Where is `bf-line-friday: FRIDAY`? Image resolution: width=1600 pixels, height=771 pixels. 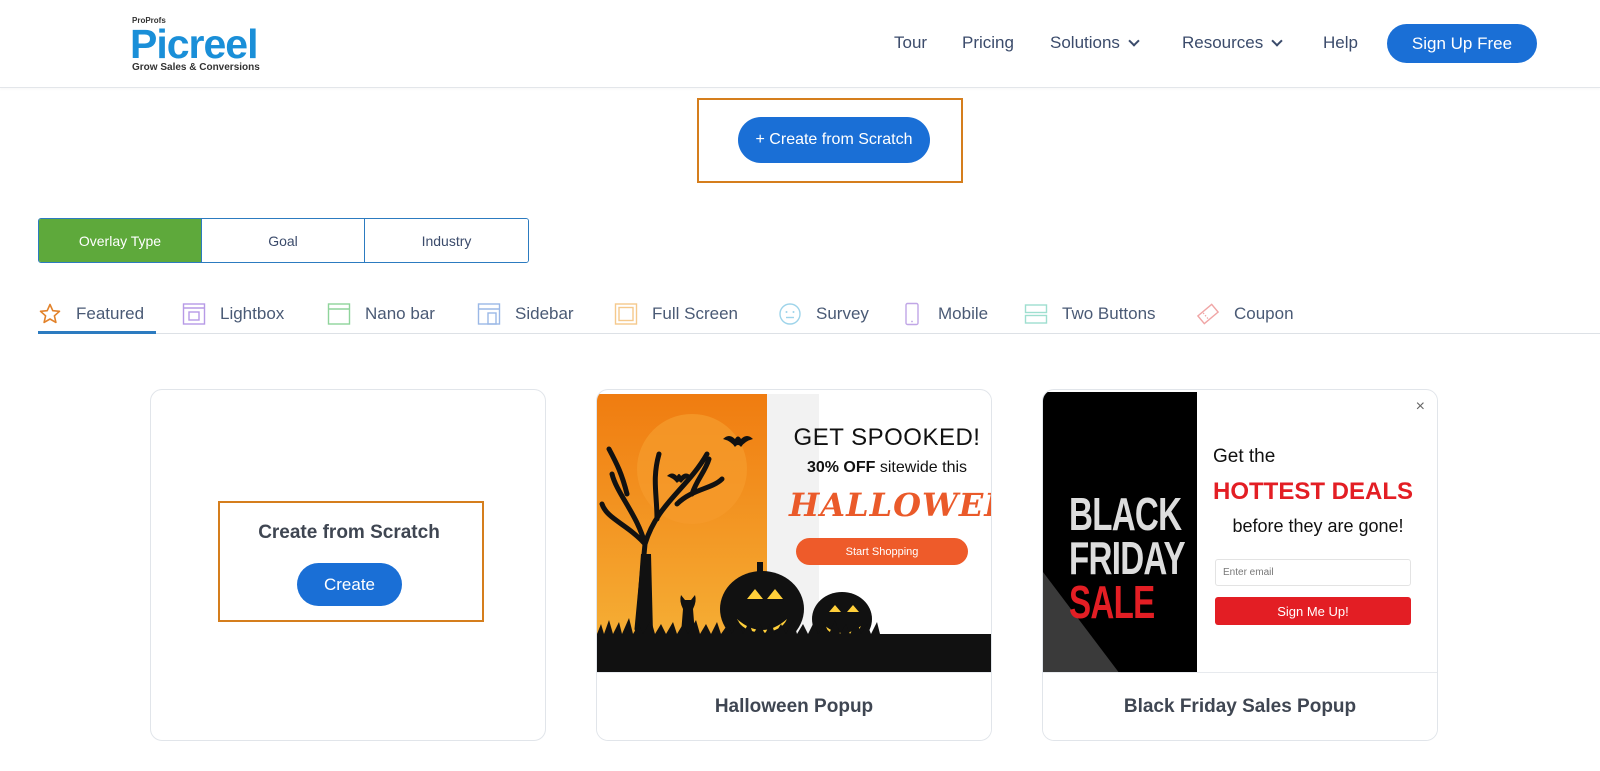
bf-line-friday: FRIDAY is located at coordinates (1127, 558).